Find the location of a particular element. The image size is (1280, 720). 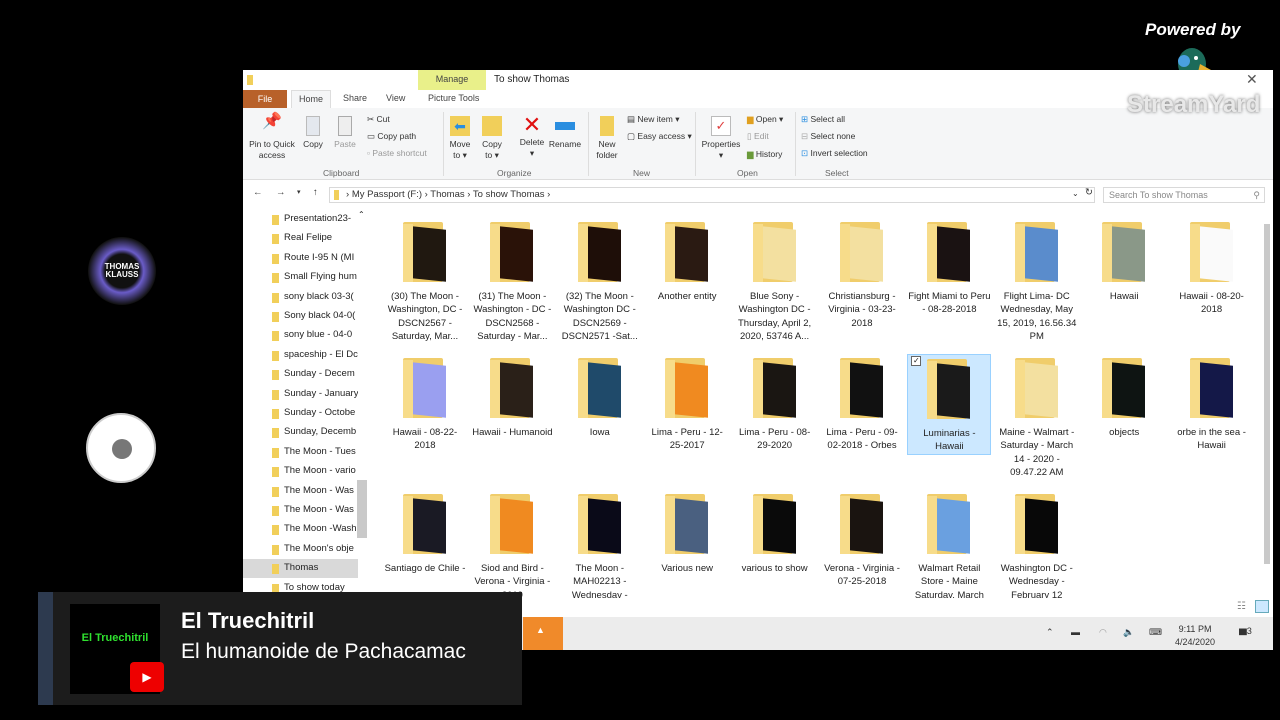

folder-item: Washington DC - Wednesday - February 12 is located at coordinates (1037, 544).